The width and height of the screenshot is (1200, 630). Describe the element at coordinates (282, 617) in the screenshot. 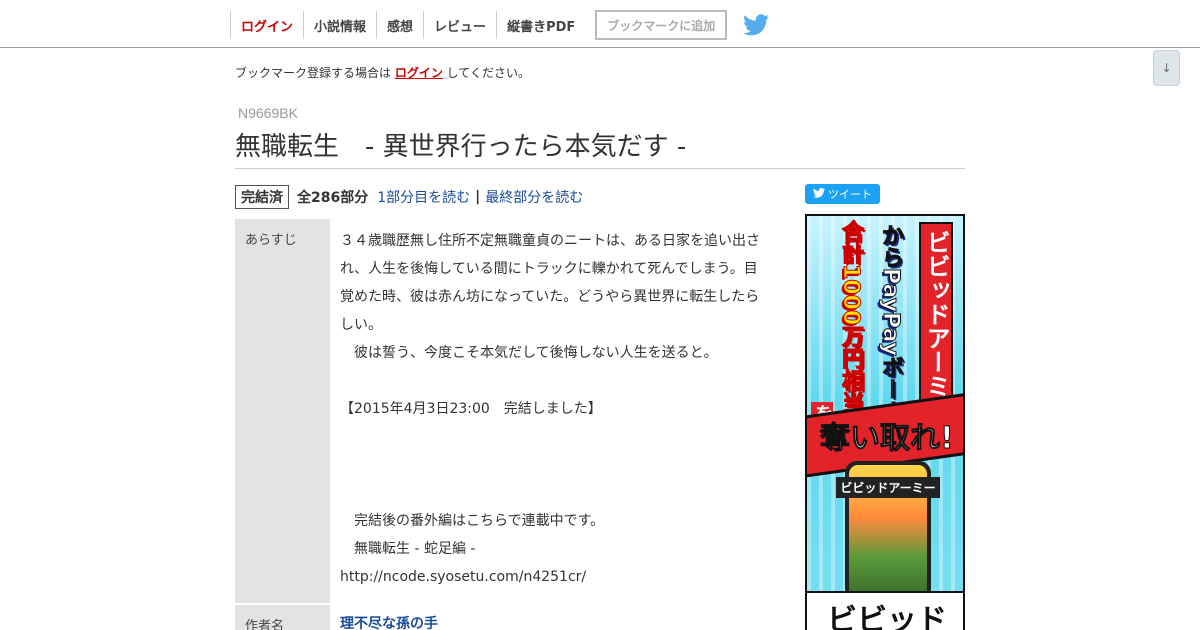

I see `author-label: 作者名` at that location.